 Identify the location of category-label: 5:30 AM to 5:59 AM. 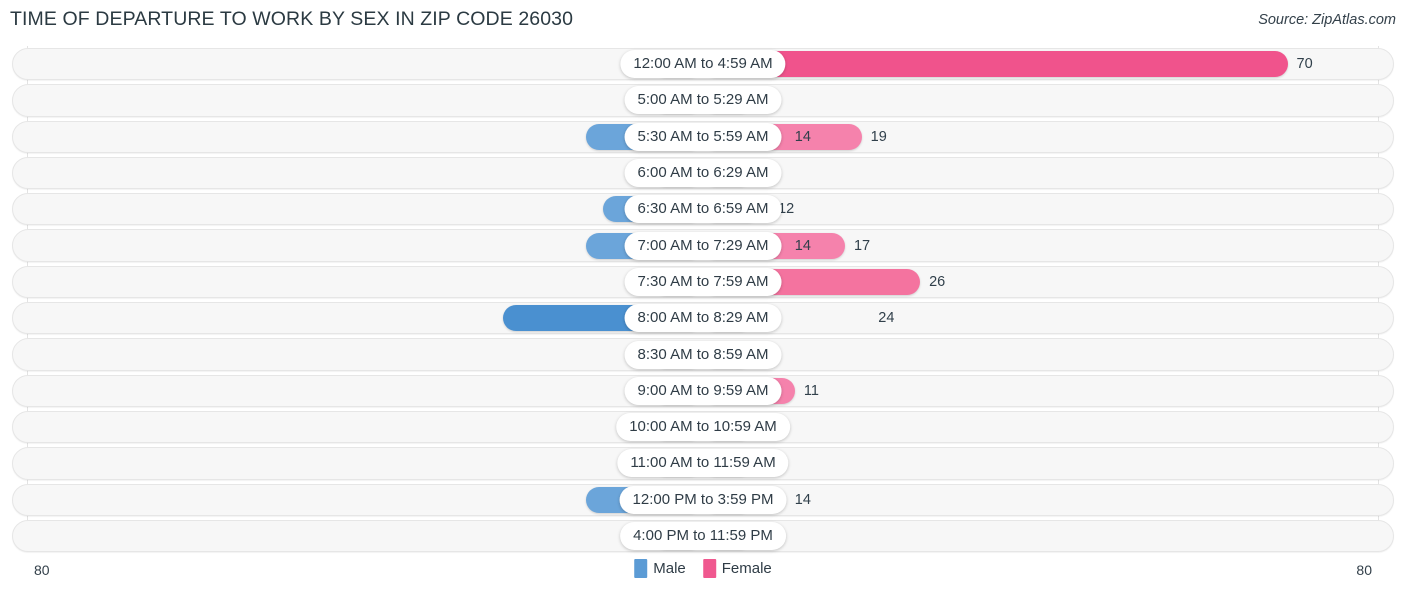
(703, 136).